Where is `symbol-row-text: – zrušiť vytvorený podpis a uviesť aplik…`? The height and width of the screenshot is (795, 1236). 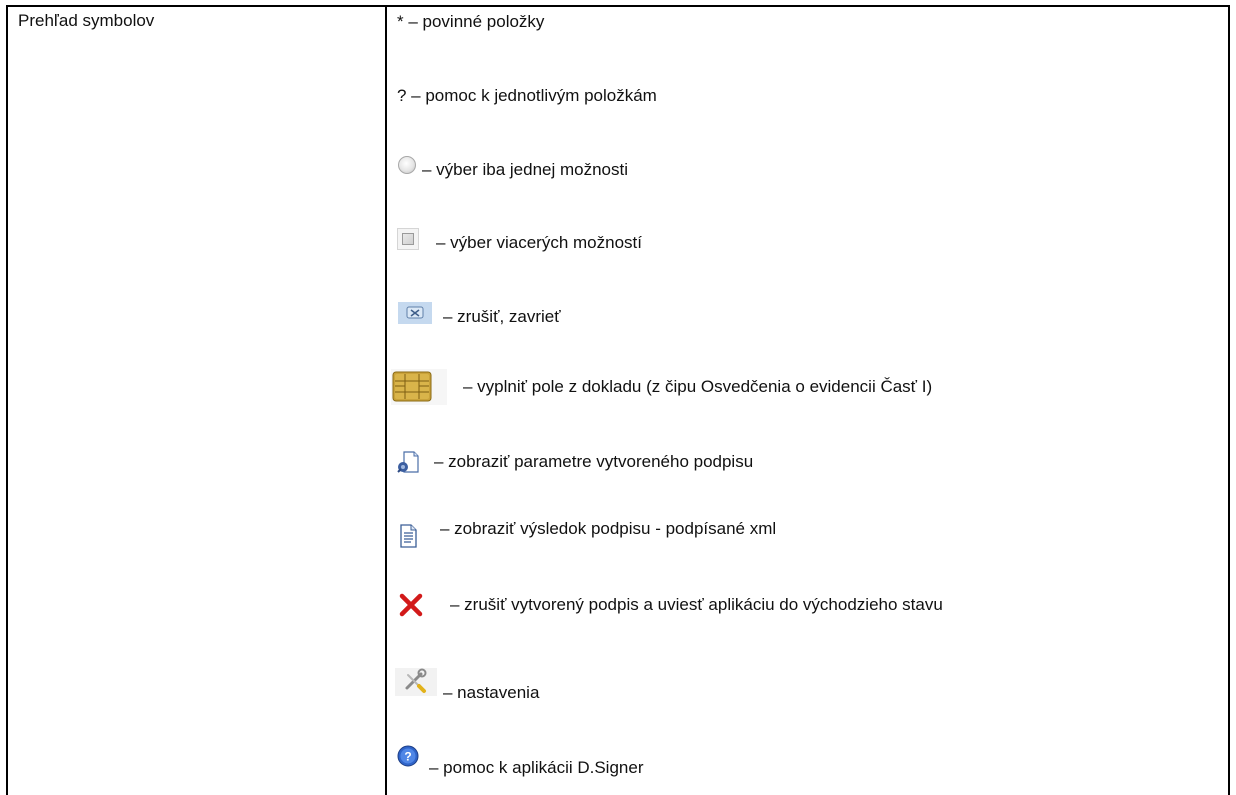
symbol-row-text: – zrušiť vytvorený podpis a uviesť aplik… is located at coordinates (696, 604).